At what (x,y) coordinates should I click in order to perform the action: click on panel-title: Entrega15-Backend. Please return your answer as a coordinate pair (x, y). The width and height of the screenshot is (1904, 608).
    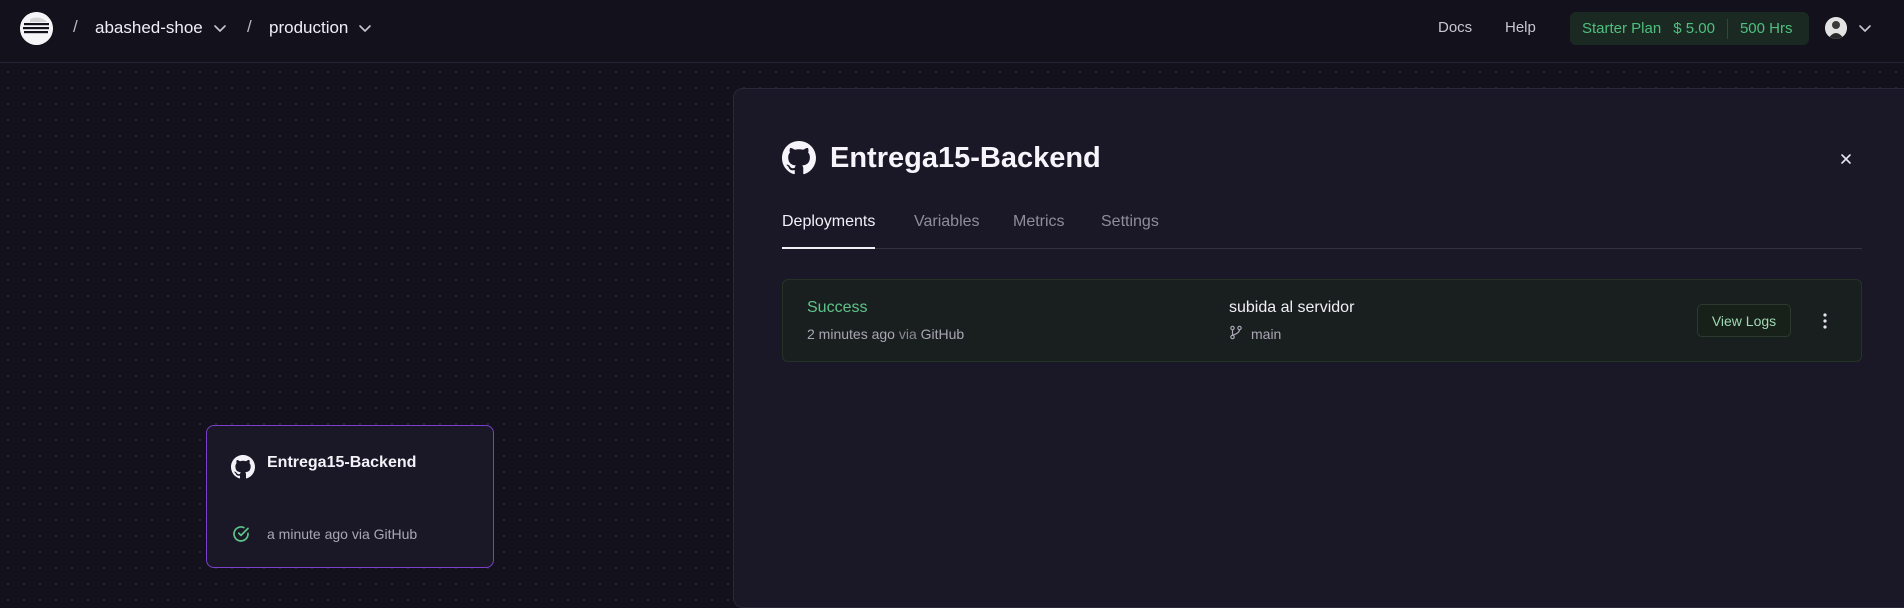
    Looking at the image, I should click on (965, 158).